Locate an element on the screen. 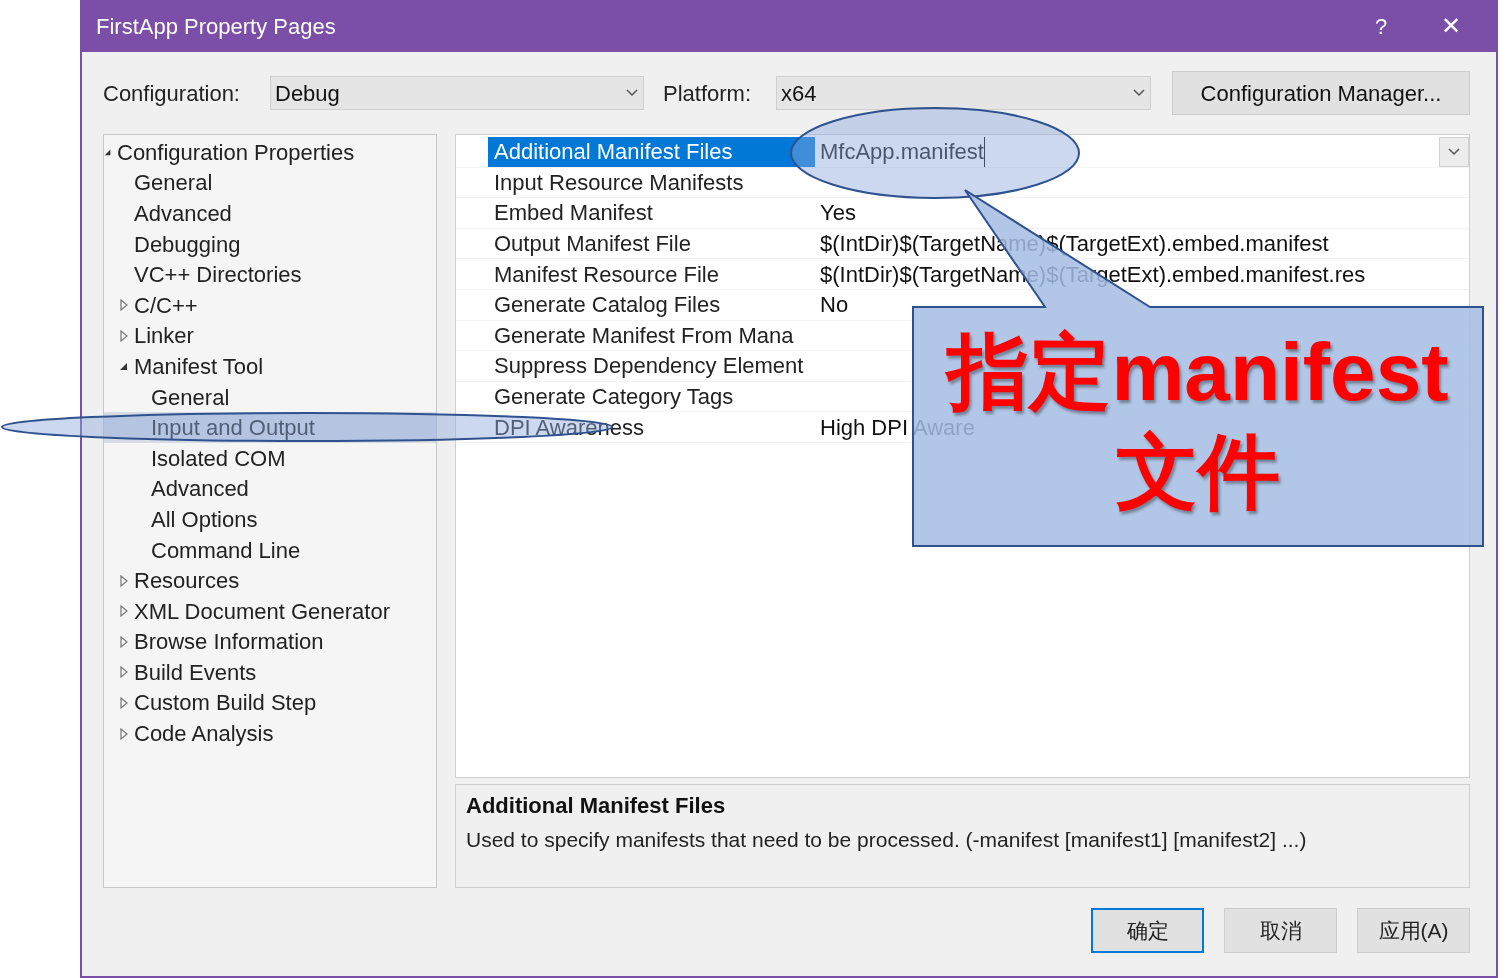  property-name: Generate Category Tags is located at coordinates (651, 396).